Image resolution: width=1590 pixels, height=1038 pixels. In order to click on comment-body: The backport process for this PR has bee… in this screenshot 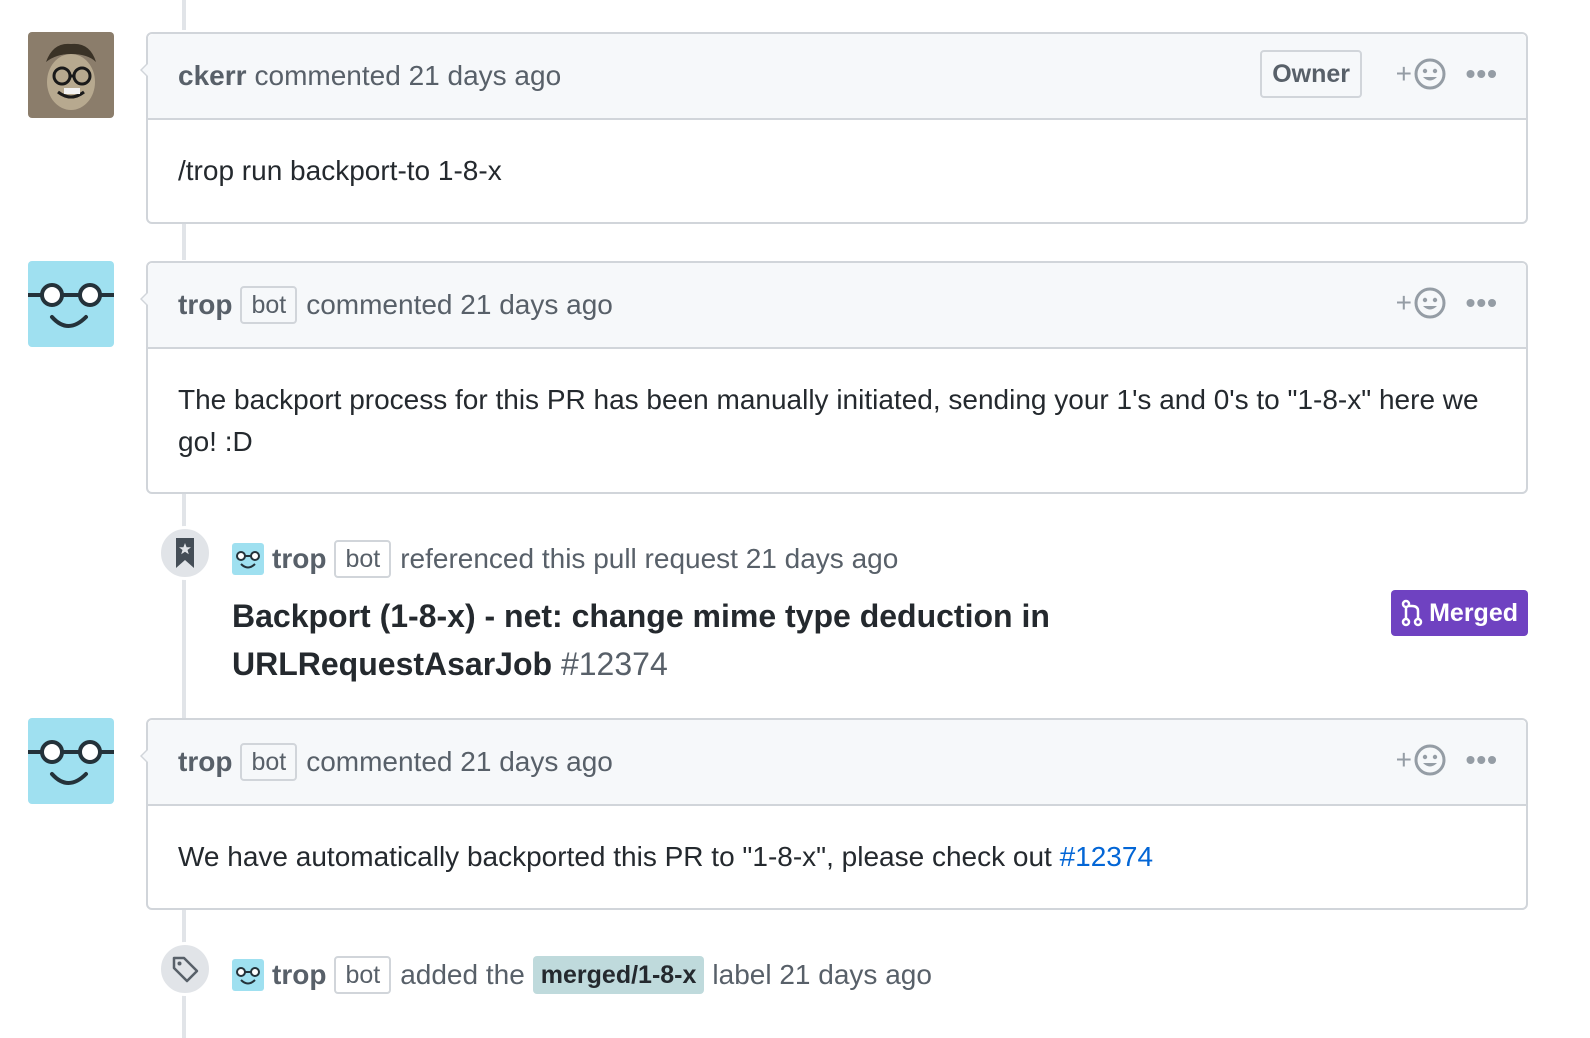, I will do `click(828, 420)`.